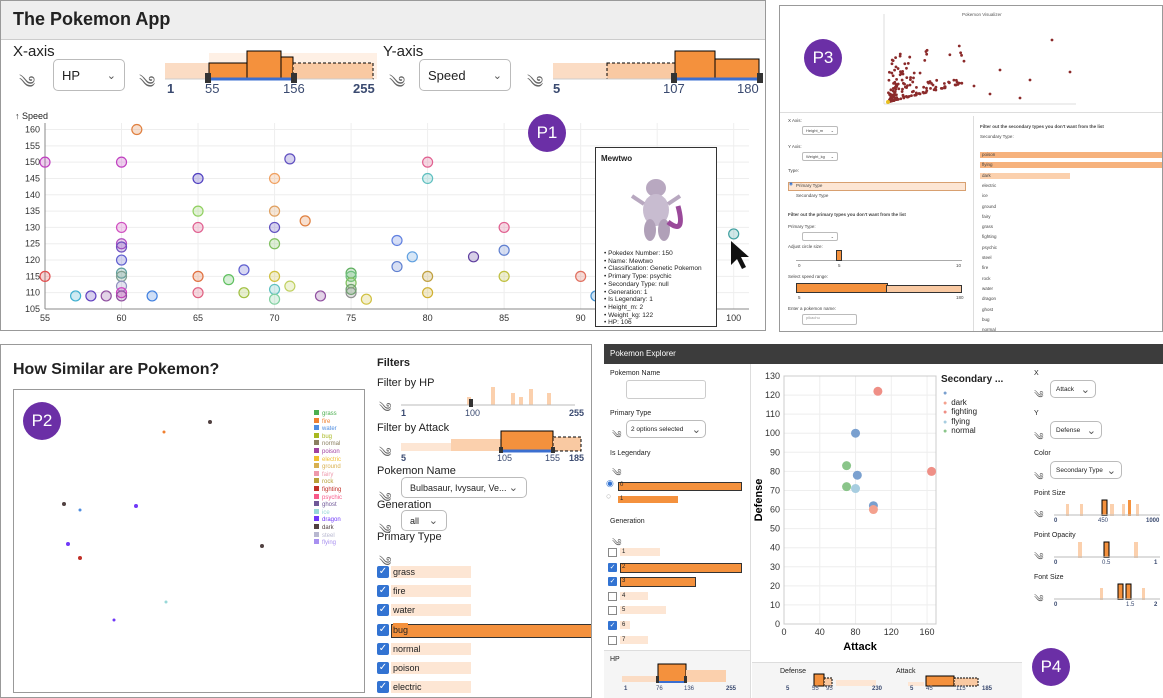 This screenshot has width=1163, height=698. What do you see at coordinates (987, 164) in the screenshot?
I see `secondary-type-item: flying` at bounding box center [987, 164].